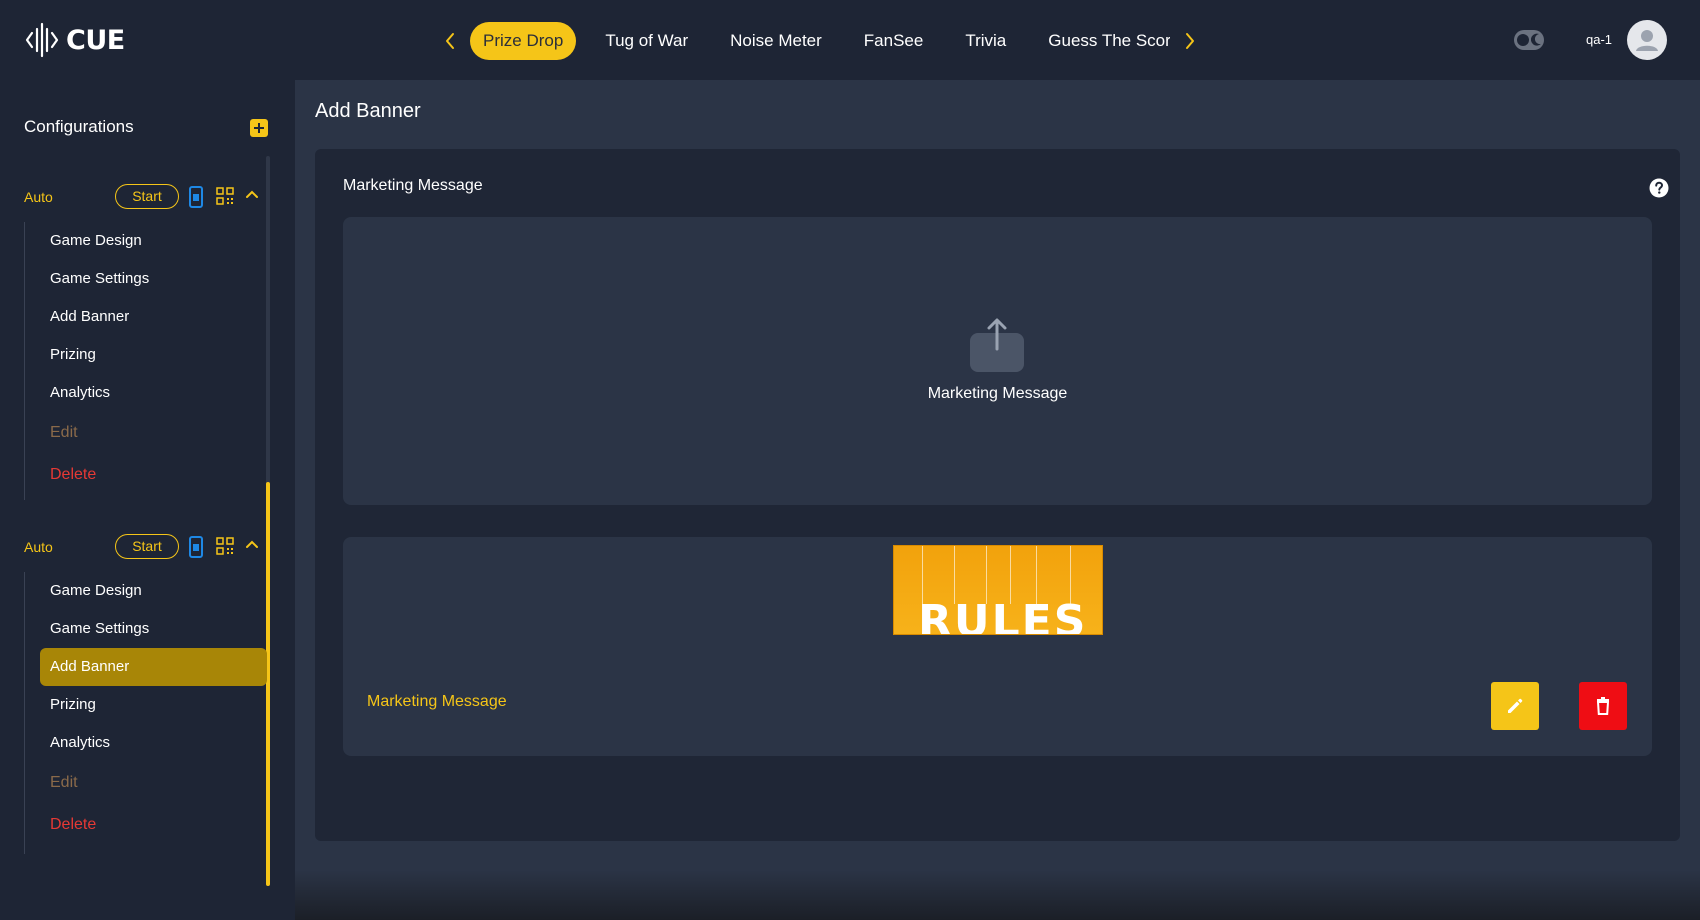  I want to click on upload-label: Marketing Message, so click(997, 393).